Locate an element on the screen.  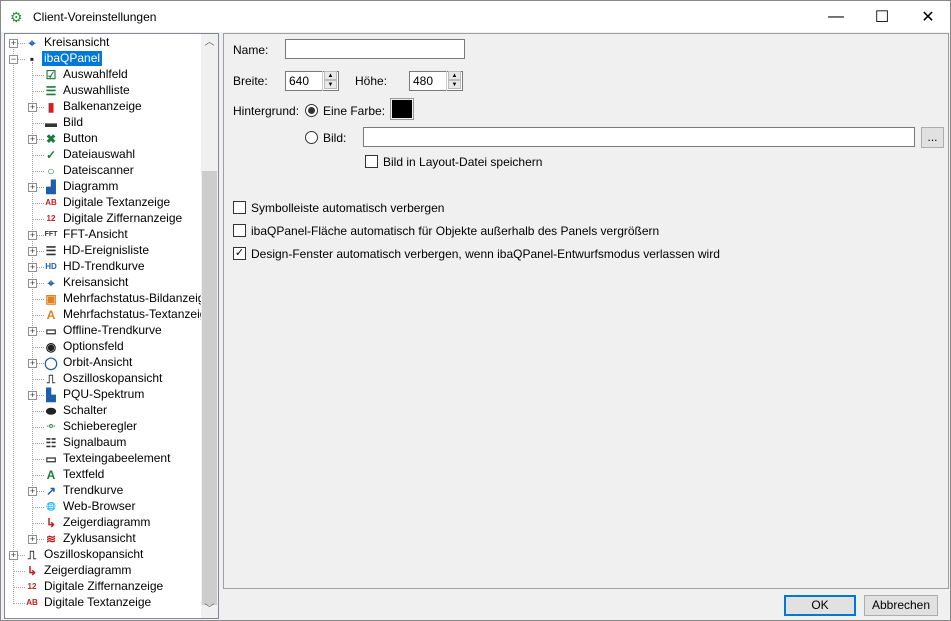
tree-item: ○ Dateiscanner is located at coordinates (104, 171).